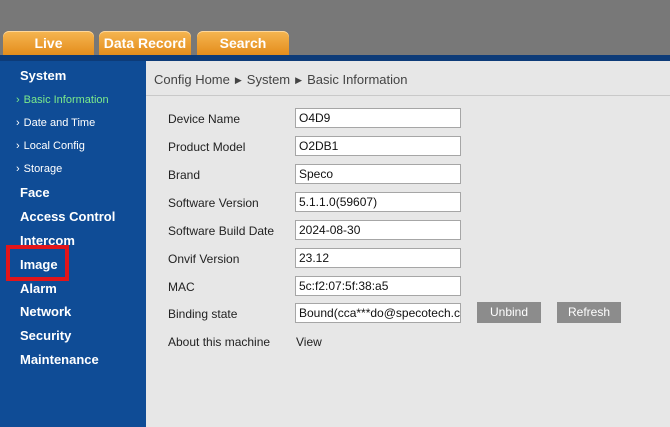 The image size is (670, 427). What do you see at coordinates (378, 258) in the screenshot?
I see `onvif-version-field: 23.12` at bounding box center [378, 258].